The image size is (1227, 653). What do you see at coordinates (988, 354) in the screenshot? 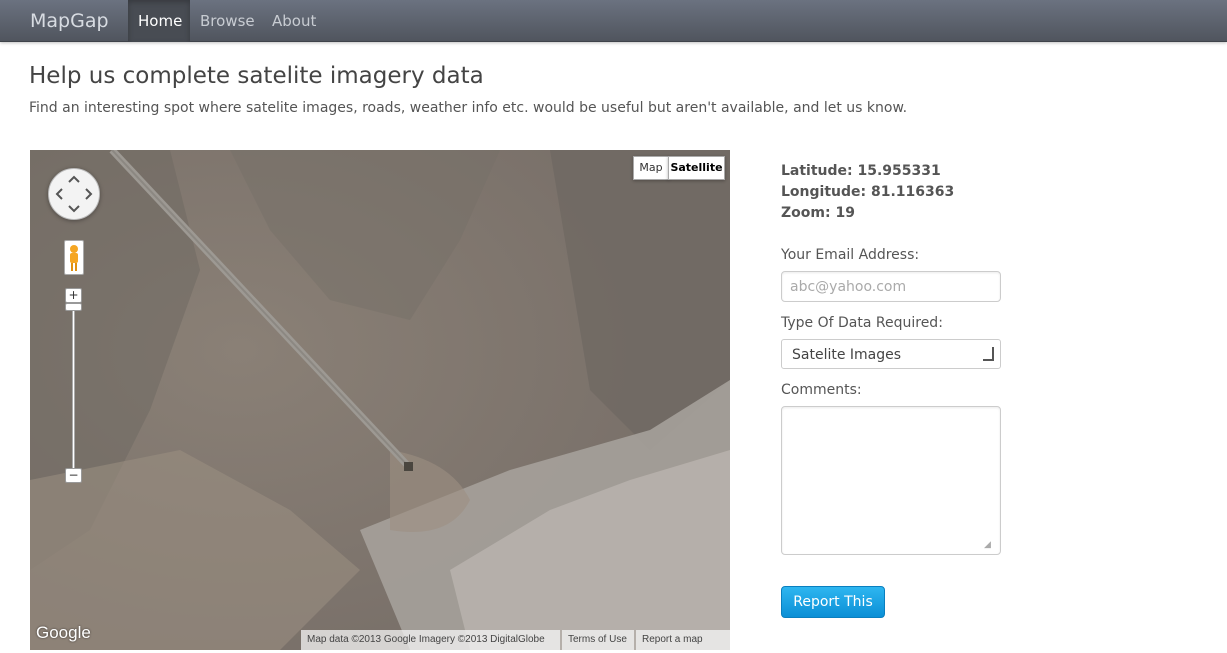
I see `dropdown-arrow-icon` at bounding box center [988, 354].